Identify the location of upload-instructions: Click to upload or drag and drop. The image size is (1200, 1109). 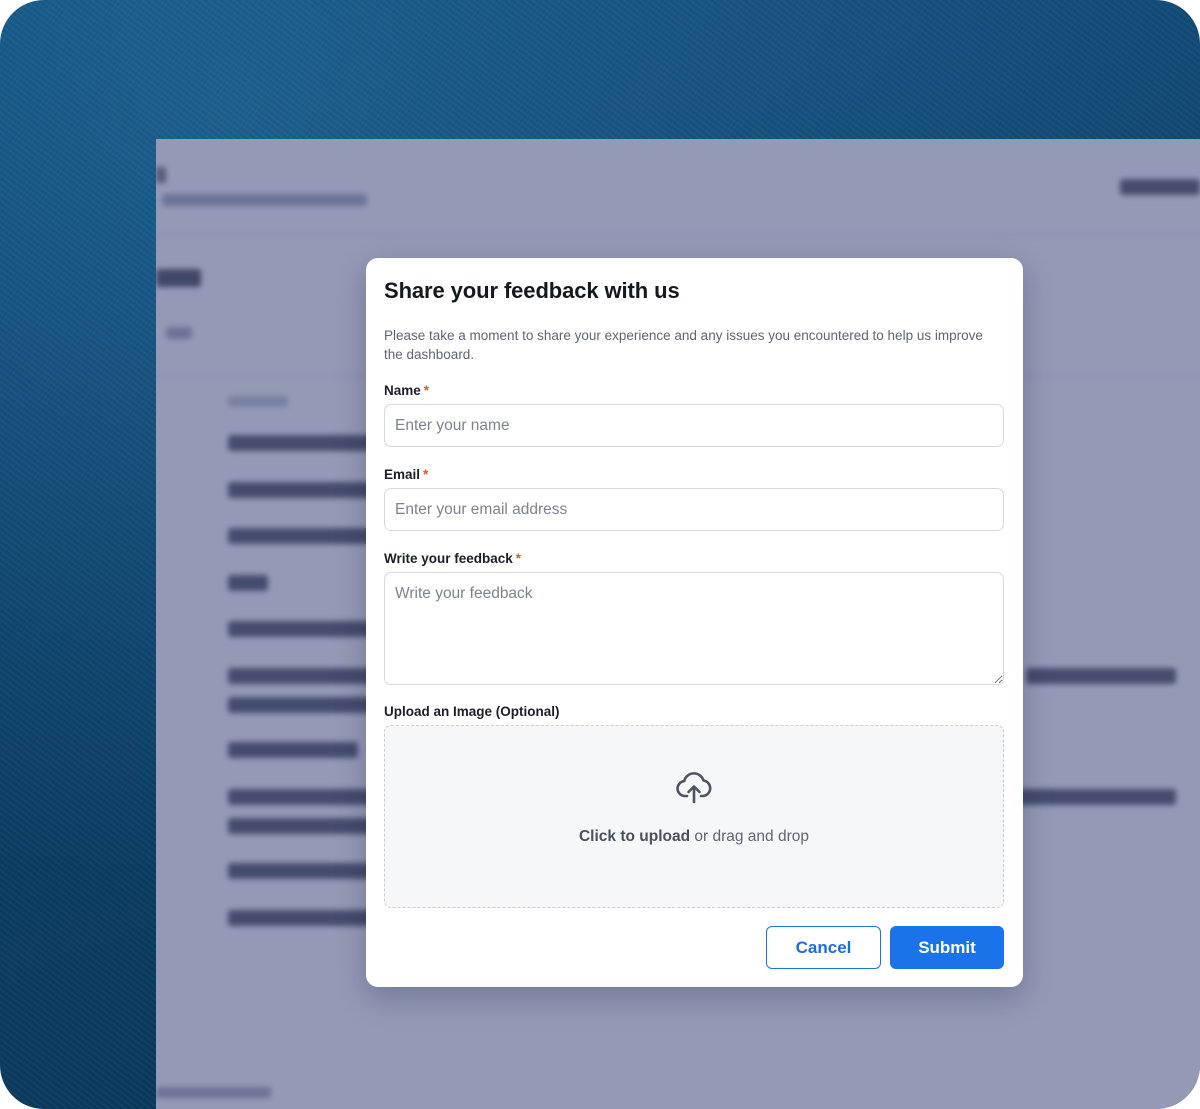
(694, 837).